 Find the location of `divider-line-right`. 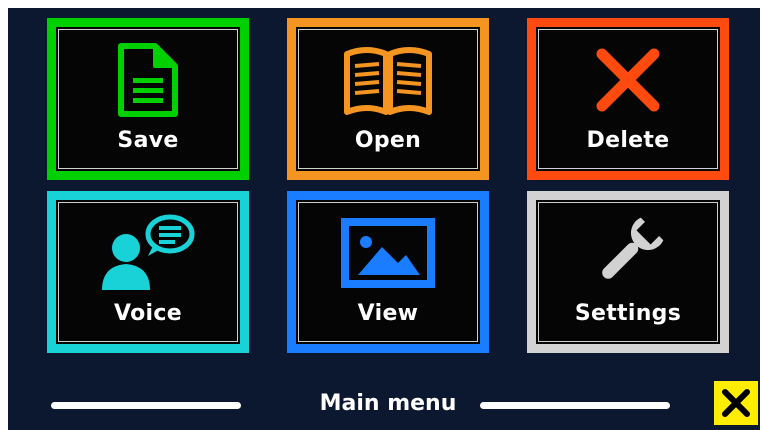

divider-line-right is located at coordinates (575, 405).